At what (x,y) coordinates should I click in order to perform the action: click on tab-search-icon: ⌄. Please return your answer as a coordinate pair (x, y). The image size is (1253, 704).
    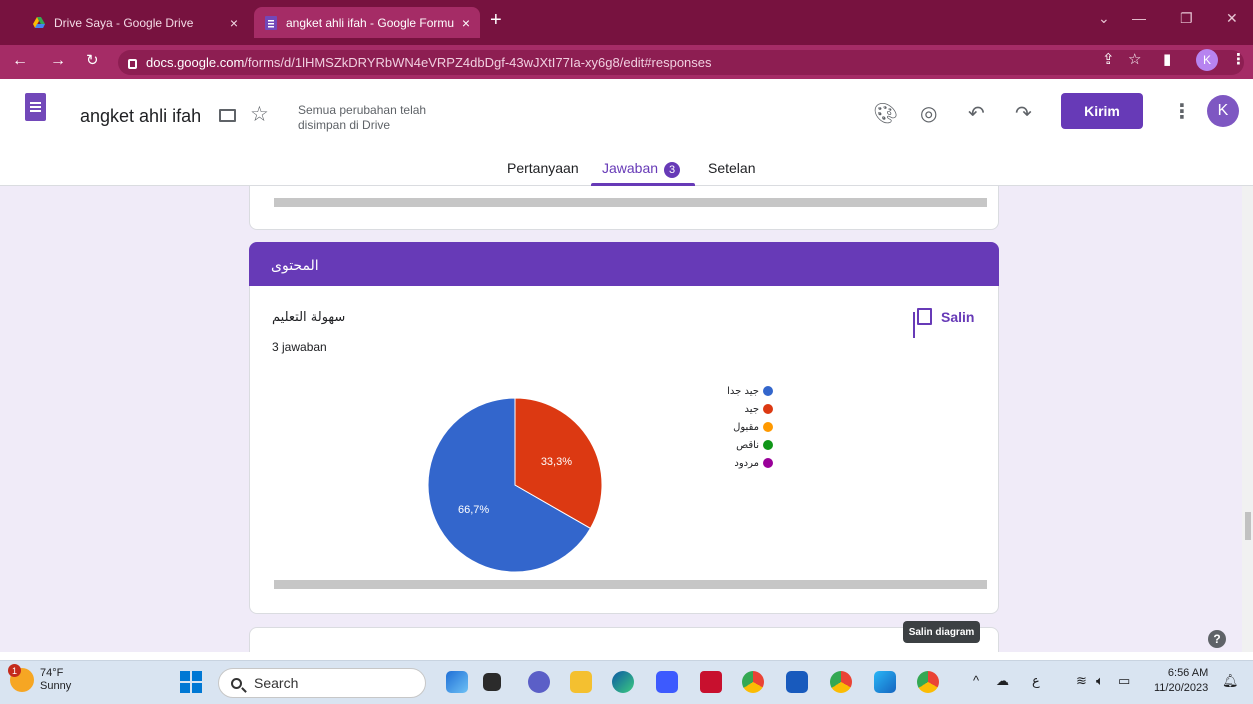
    Looking at the image, I should click on (1104, 18).